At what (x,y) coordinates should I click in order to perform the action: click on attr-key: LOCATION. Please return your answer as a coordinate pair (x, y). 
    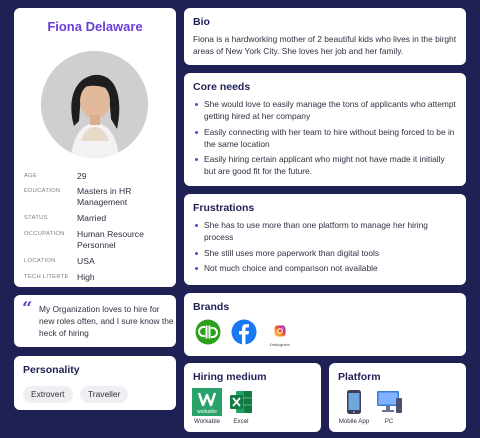
    Looking at the image, I should click on (40, 261).